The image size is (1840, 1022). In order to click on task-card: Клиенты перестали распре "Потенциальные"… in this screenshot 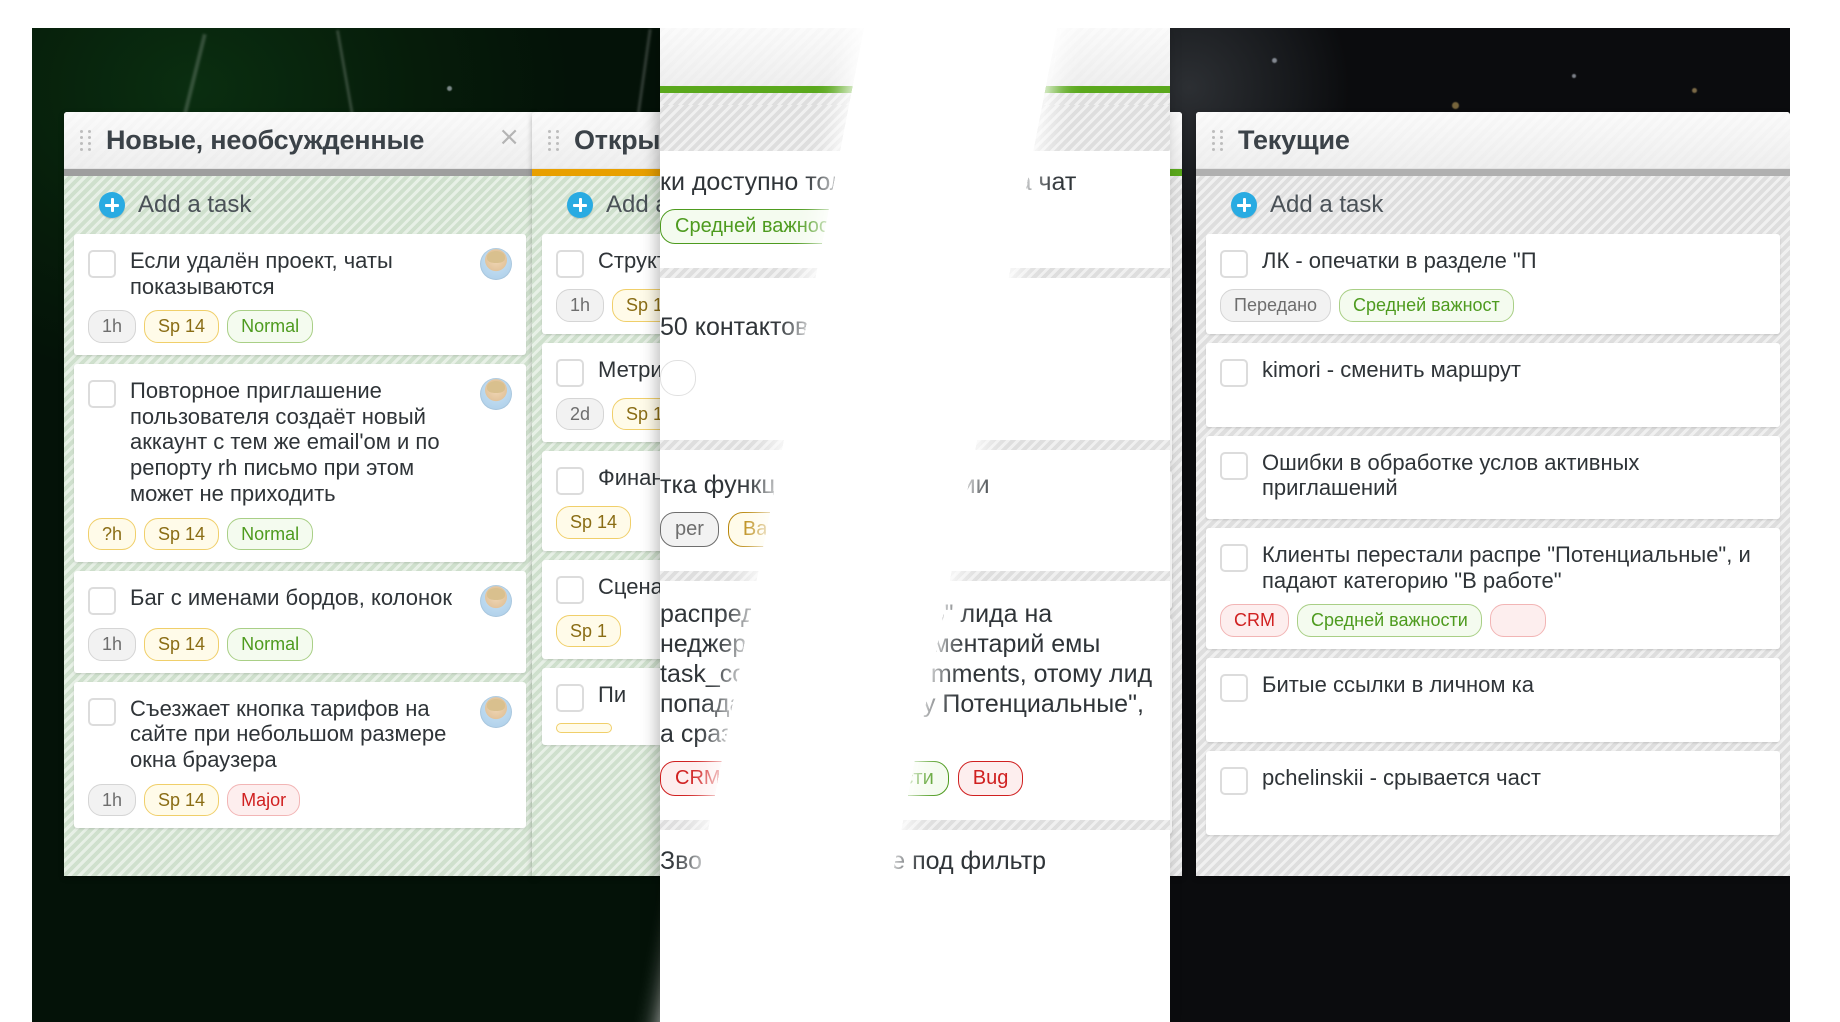, I will do `click(1493, 588)`.